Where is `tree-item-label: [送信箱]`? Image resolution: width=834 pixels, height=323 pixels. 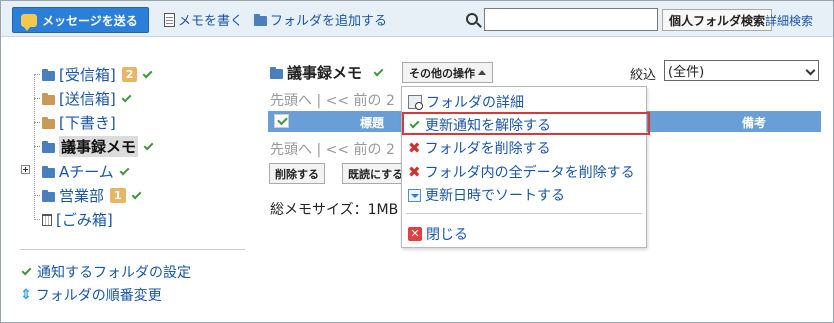 tree-item-label: [送信箱] is located at coordinates (87, 99).